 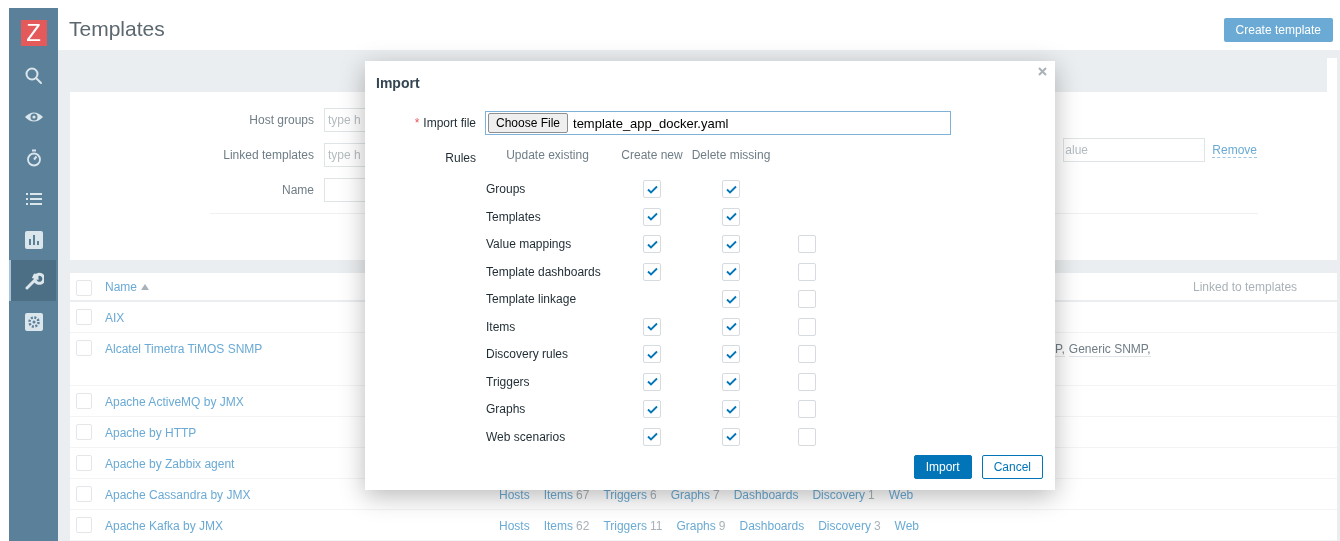 I want to click on bar-chart-icon, so click(x=33, y=239).